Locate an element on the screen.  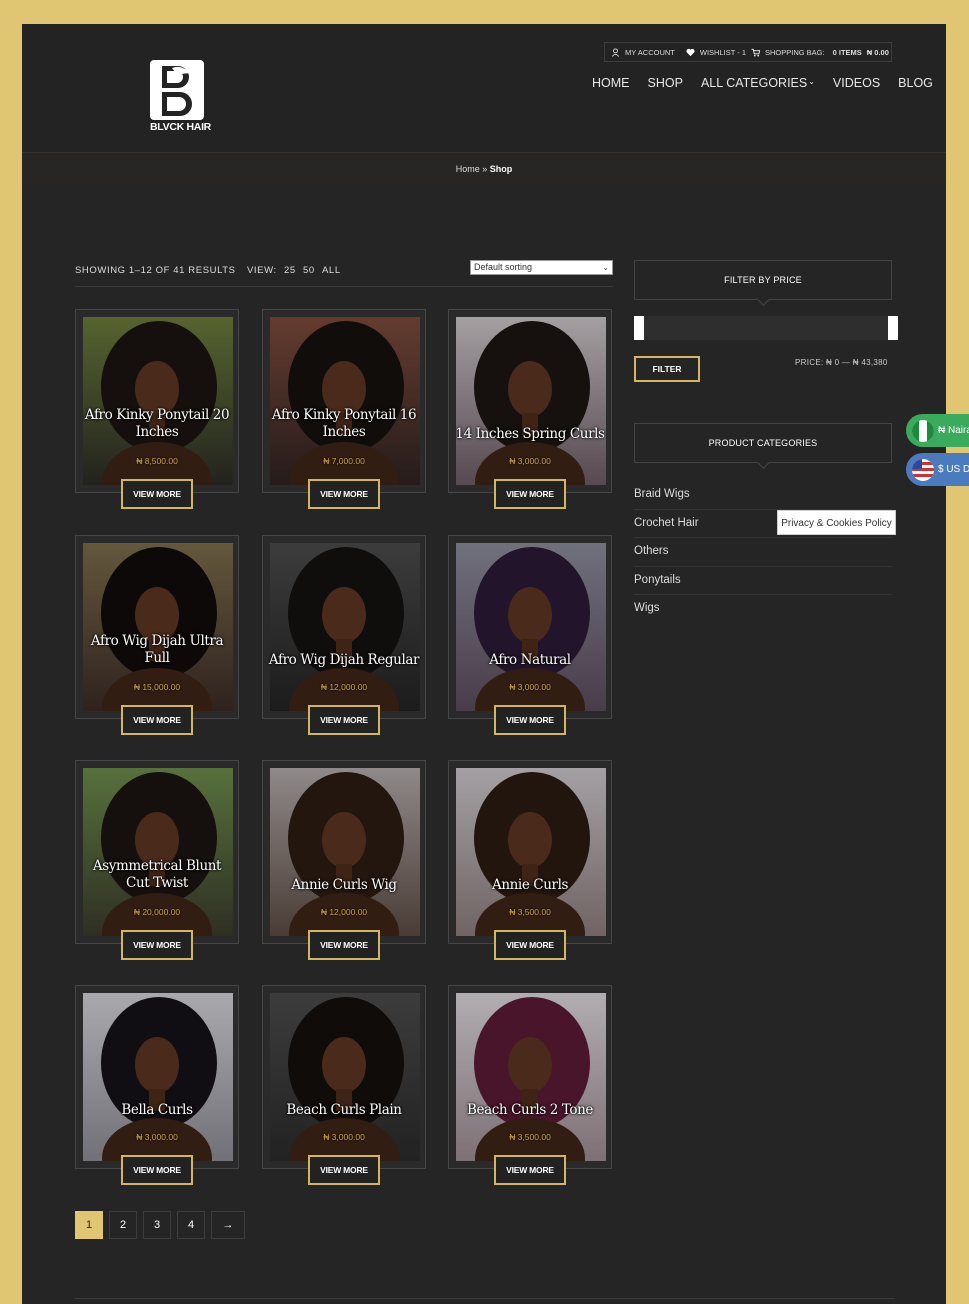
us-flag-icon is located at coordinates (923, 469).